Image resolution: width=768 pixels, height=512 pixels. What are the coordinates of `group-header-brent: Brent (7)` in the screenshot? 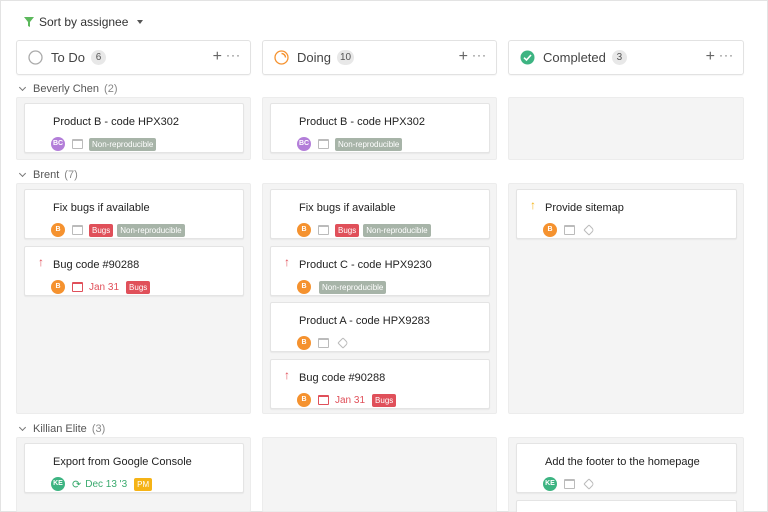 It's located at (48, 175).